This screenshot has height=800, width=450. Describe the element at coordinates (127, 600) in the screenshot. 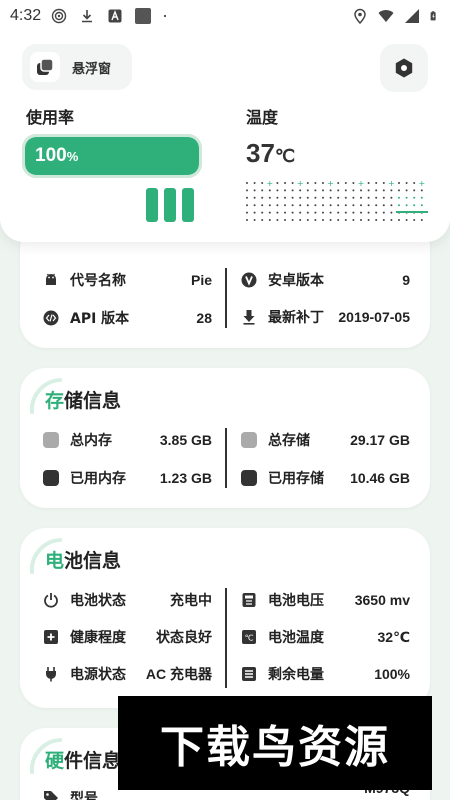

I see `info-row: 电池状态 充电中` at that location.